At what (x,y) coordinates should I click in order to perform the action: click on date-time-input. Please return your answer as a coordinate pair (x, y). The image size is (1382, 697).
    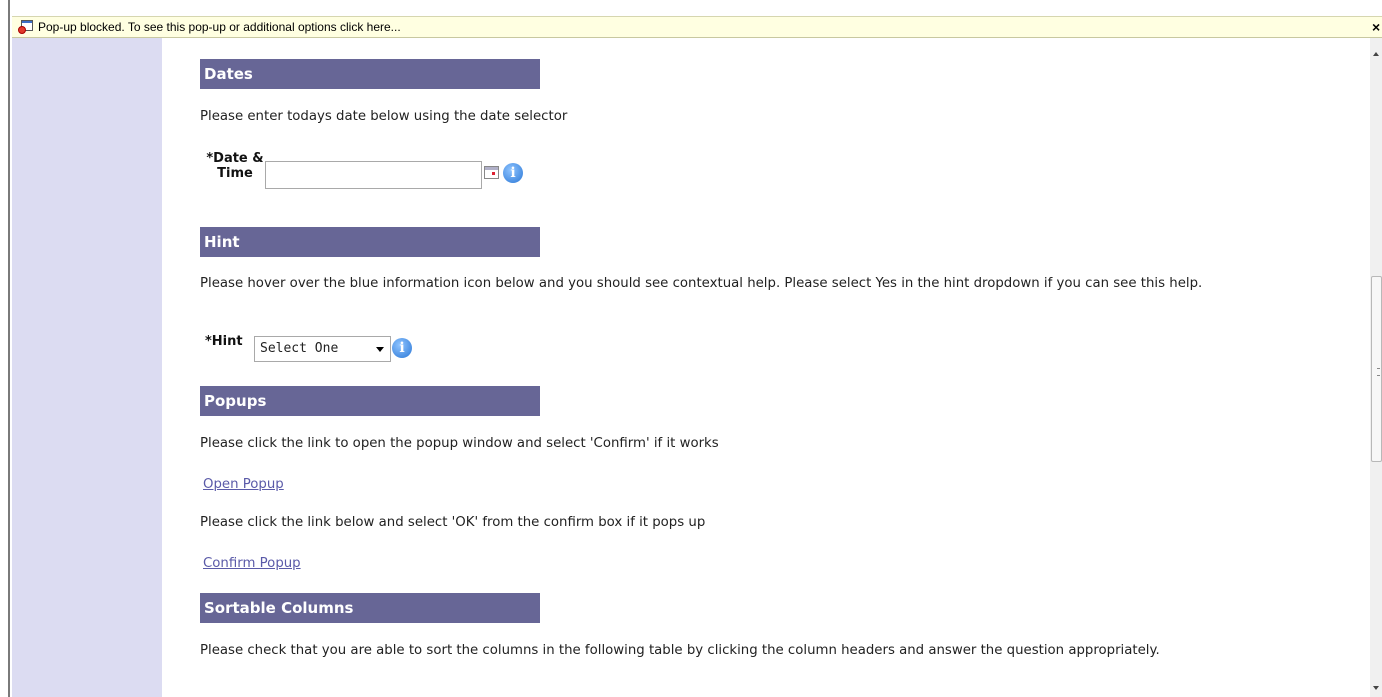
    Looking at the image, I should click on (373, 175).